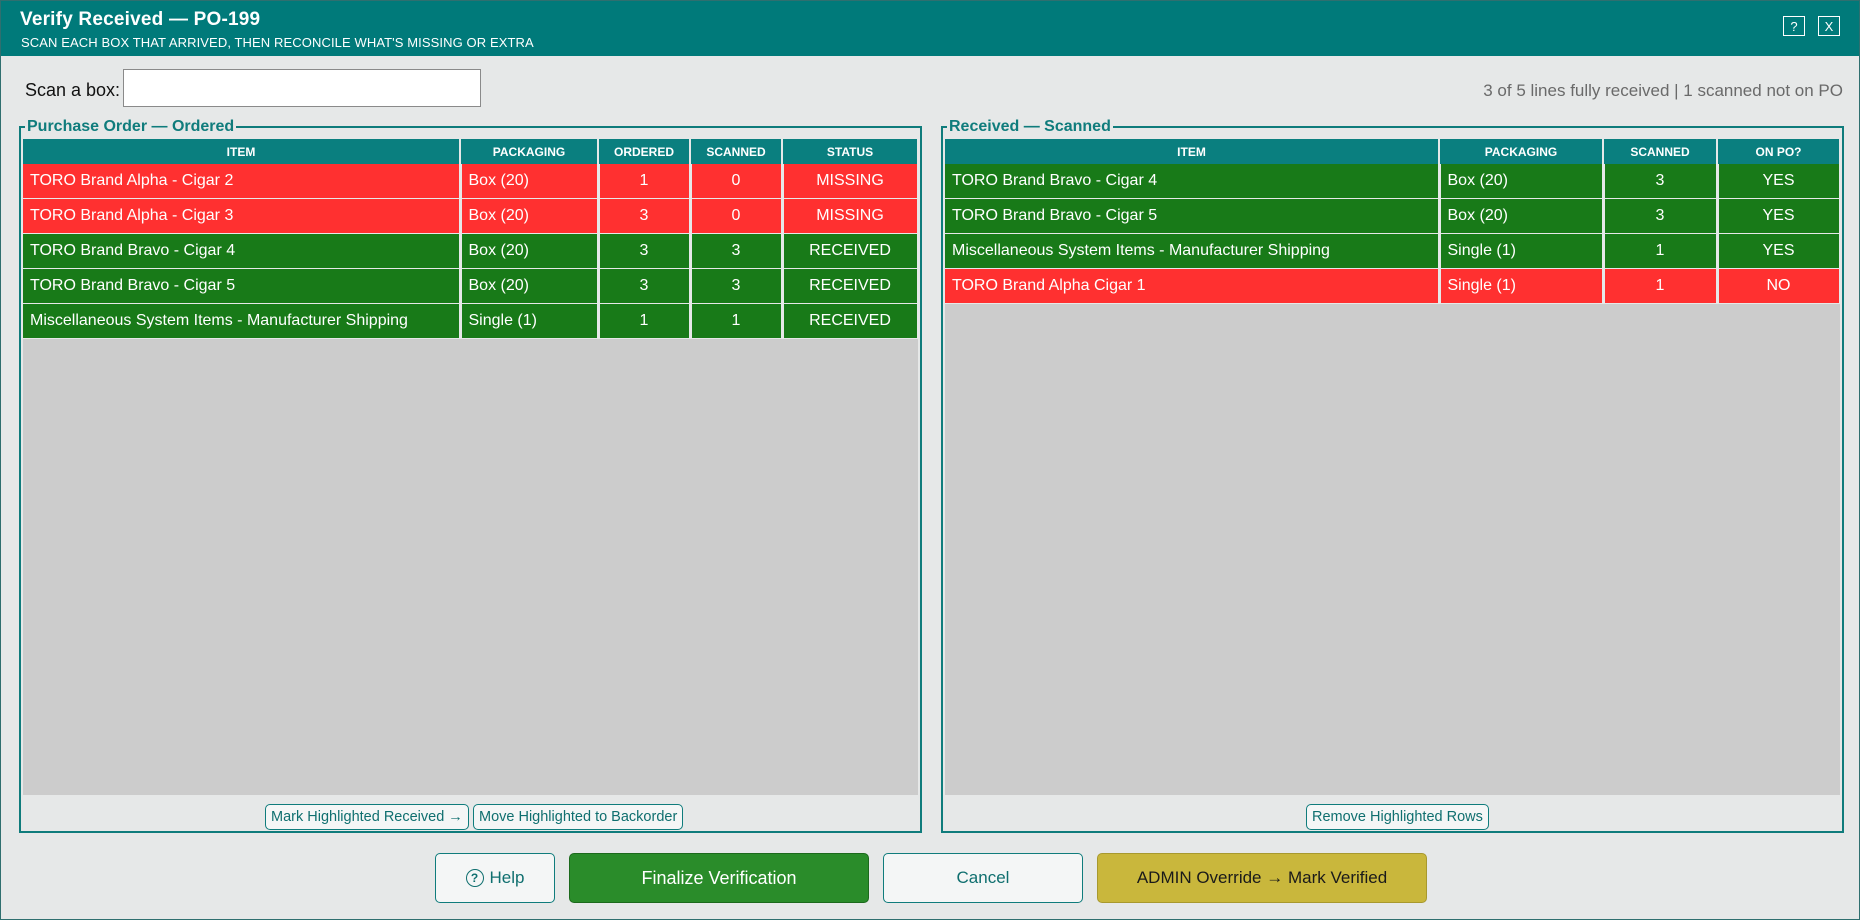 The height and width of the screenshot is (920, 1860). What do you see at coordinates (131, 127) in the screenshot?
I see `ordered-panel-title: Purchase Order — Ordered` at bounding box center [131, 127].